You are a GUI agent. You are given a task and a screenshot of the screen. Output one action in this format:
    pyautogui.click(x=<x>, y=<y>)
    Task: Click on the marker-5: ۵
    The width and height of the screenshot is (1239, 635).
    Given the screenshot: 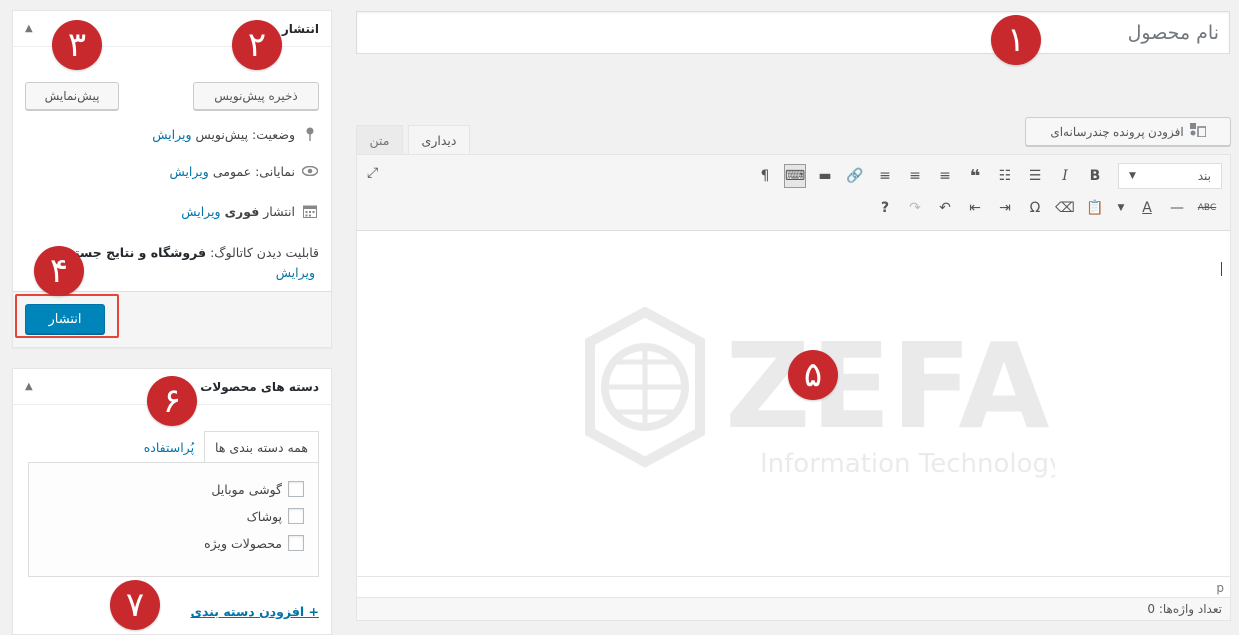 What is the action you would take?
    pyautogui.click(x=813, y=375)
    